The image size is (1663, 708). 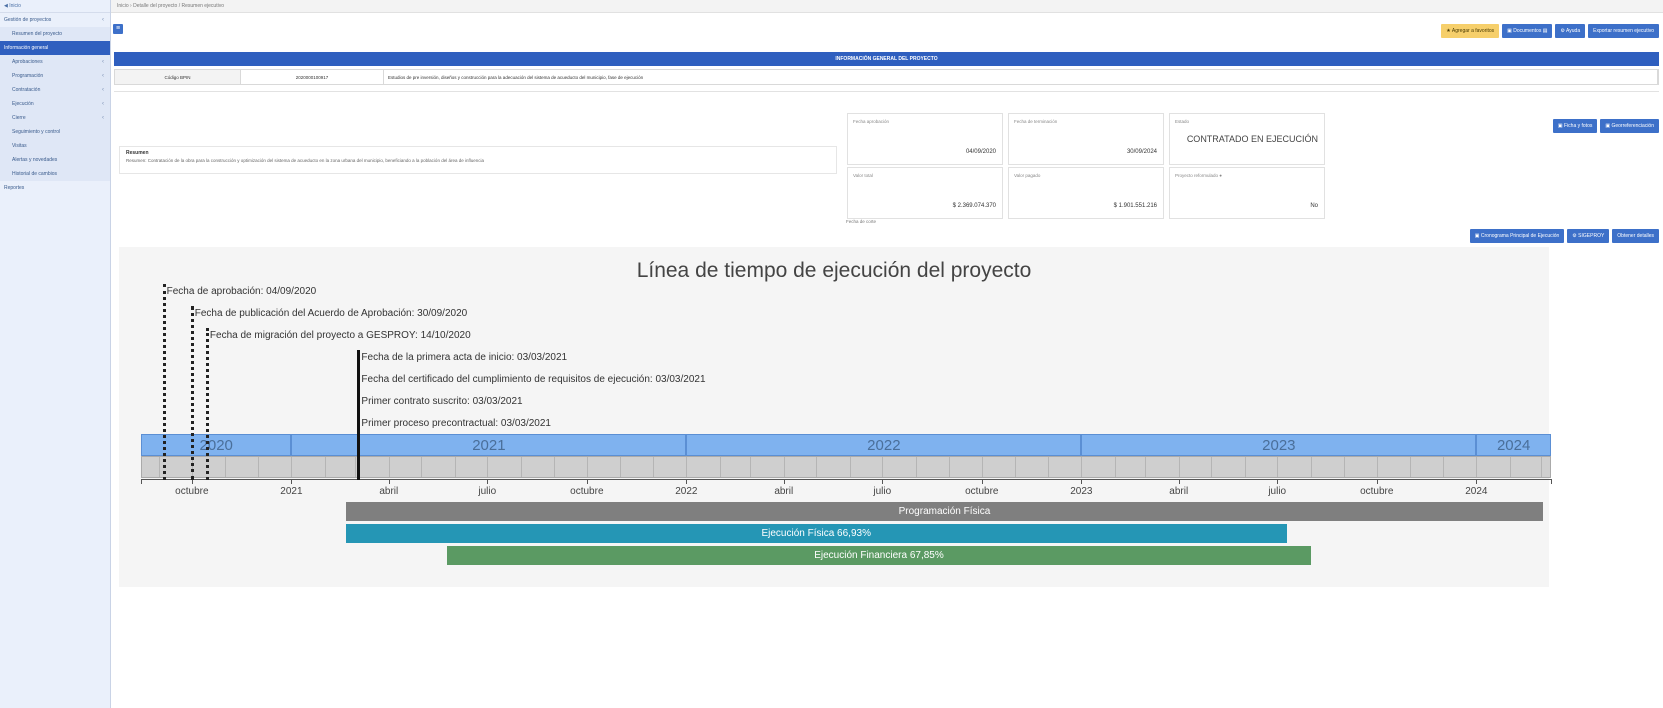 What do you see at coordinates (55, 174) in the screenshot?
I see `sidebar-item: Historial de cambios` at bounding box center [55, 174].